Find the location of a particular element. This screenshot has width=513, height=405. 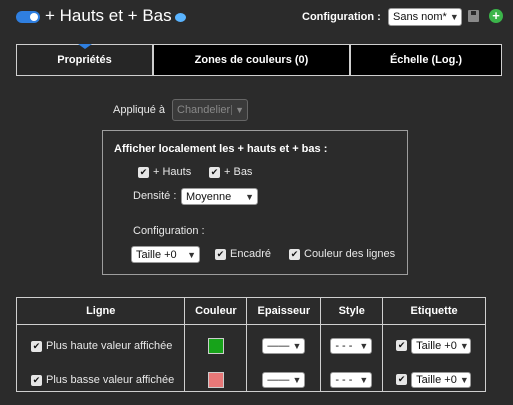

plus-basse-style-select: - - - ▼ is located at coordinates (351, 380).